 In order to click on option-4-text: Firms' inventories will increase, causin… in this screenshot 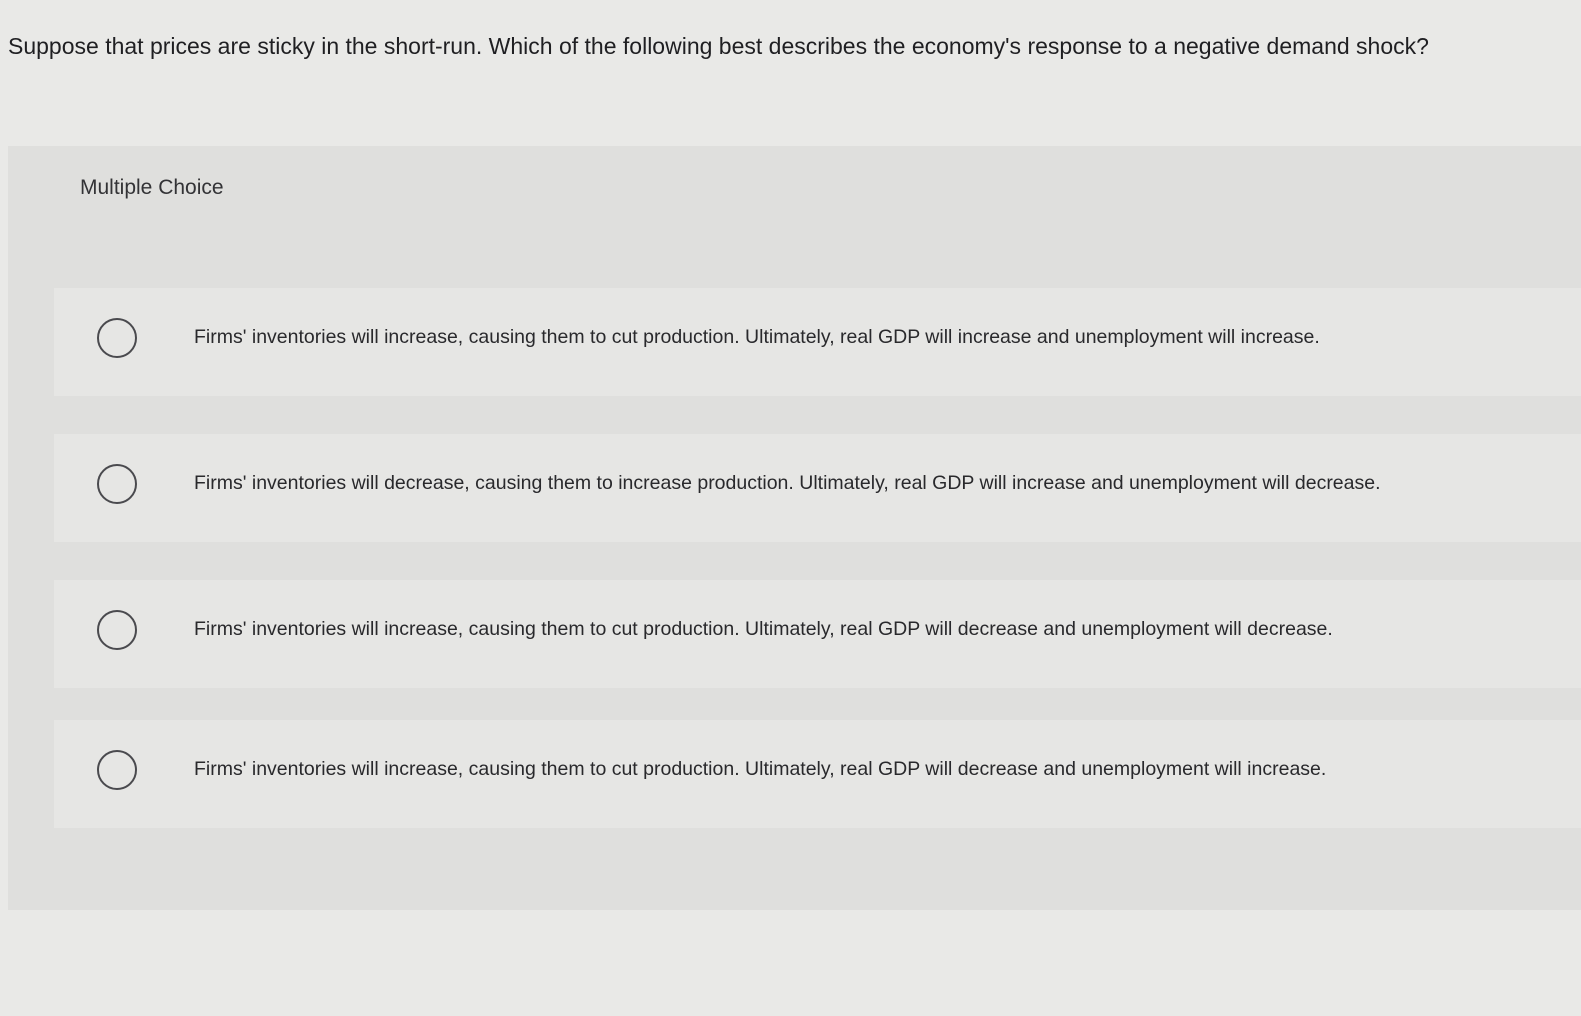, I will do `click(760, 769)`.